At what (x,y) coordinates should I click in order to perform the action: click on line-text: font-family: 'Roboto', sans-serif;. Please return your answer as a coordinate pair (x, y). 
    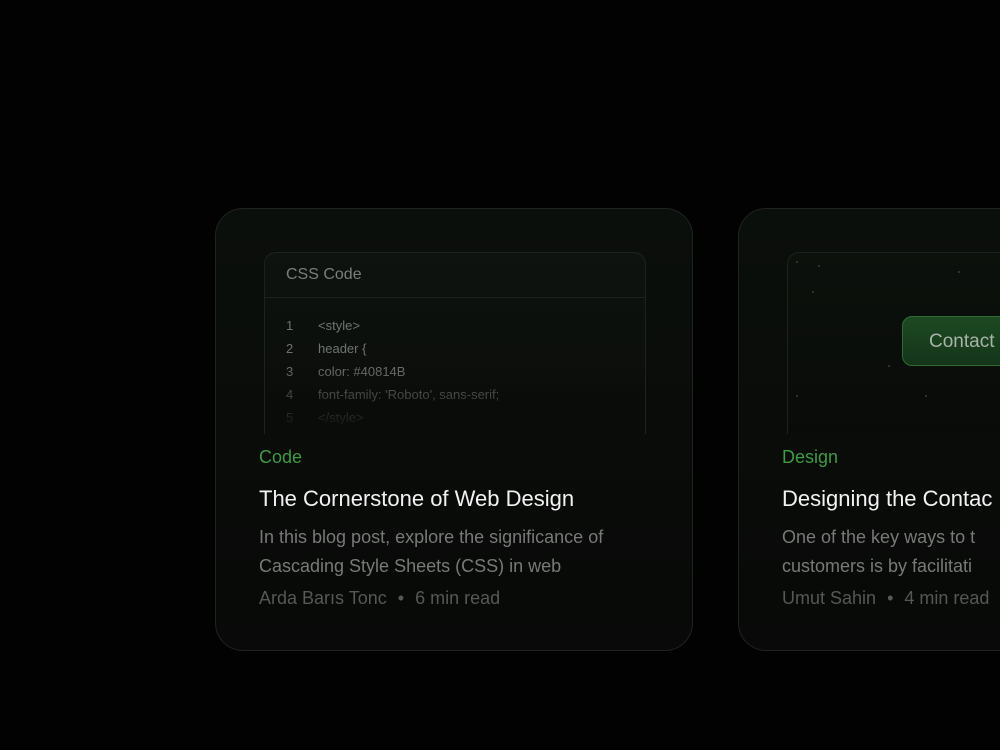
    Looking at the image, I should click on (409, 394).